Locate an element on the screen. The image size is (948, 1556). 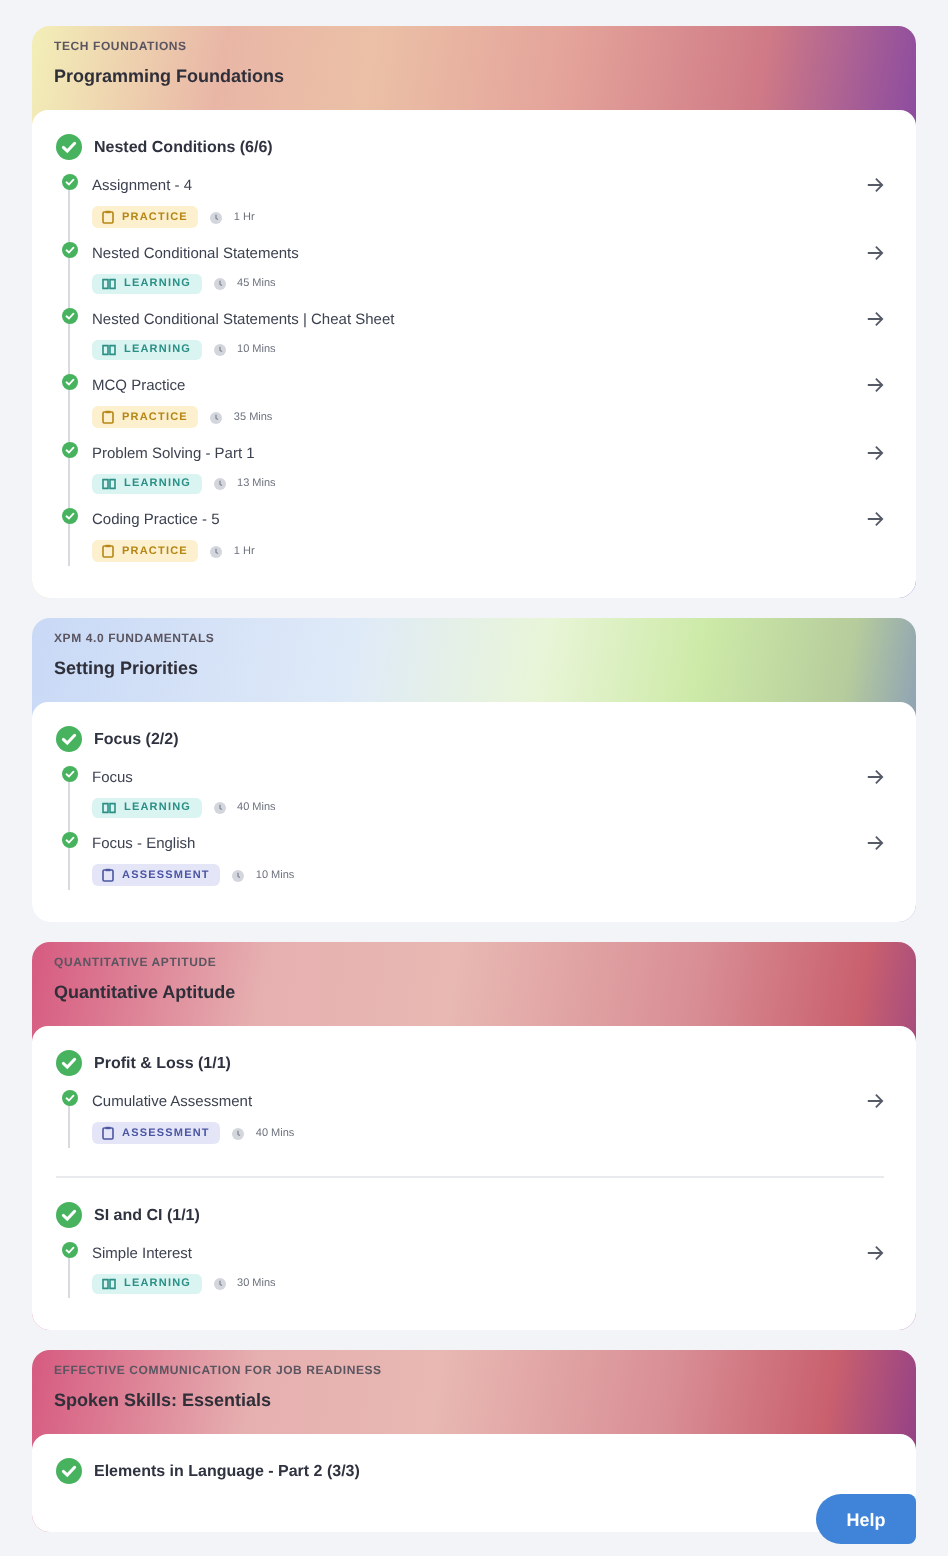
module-title: Profit & Loss (1/1) is located at coordinates (162, 1063).